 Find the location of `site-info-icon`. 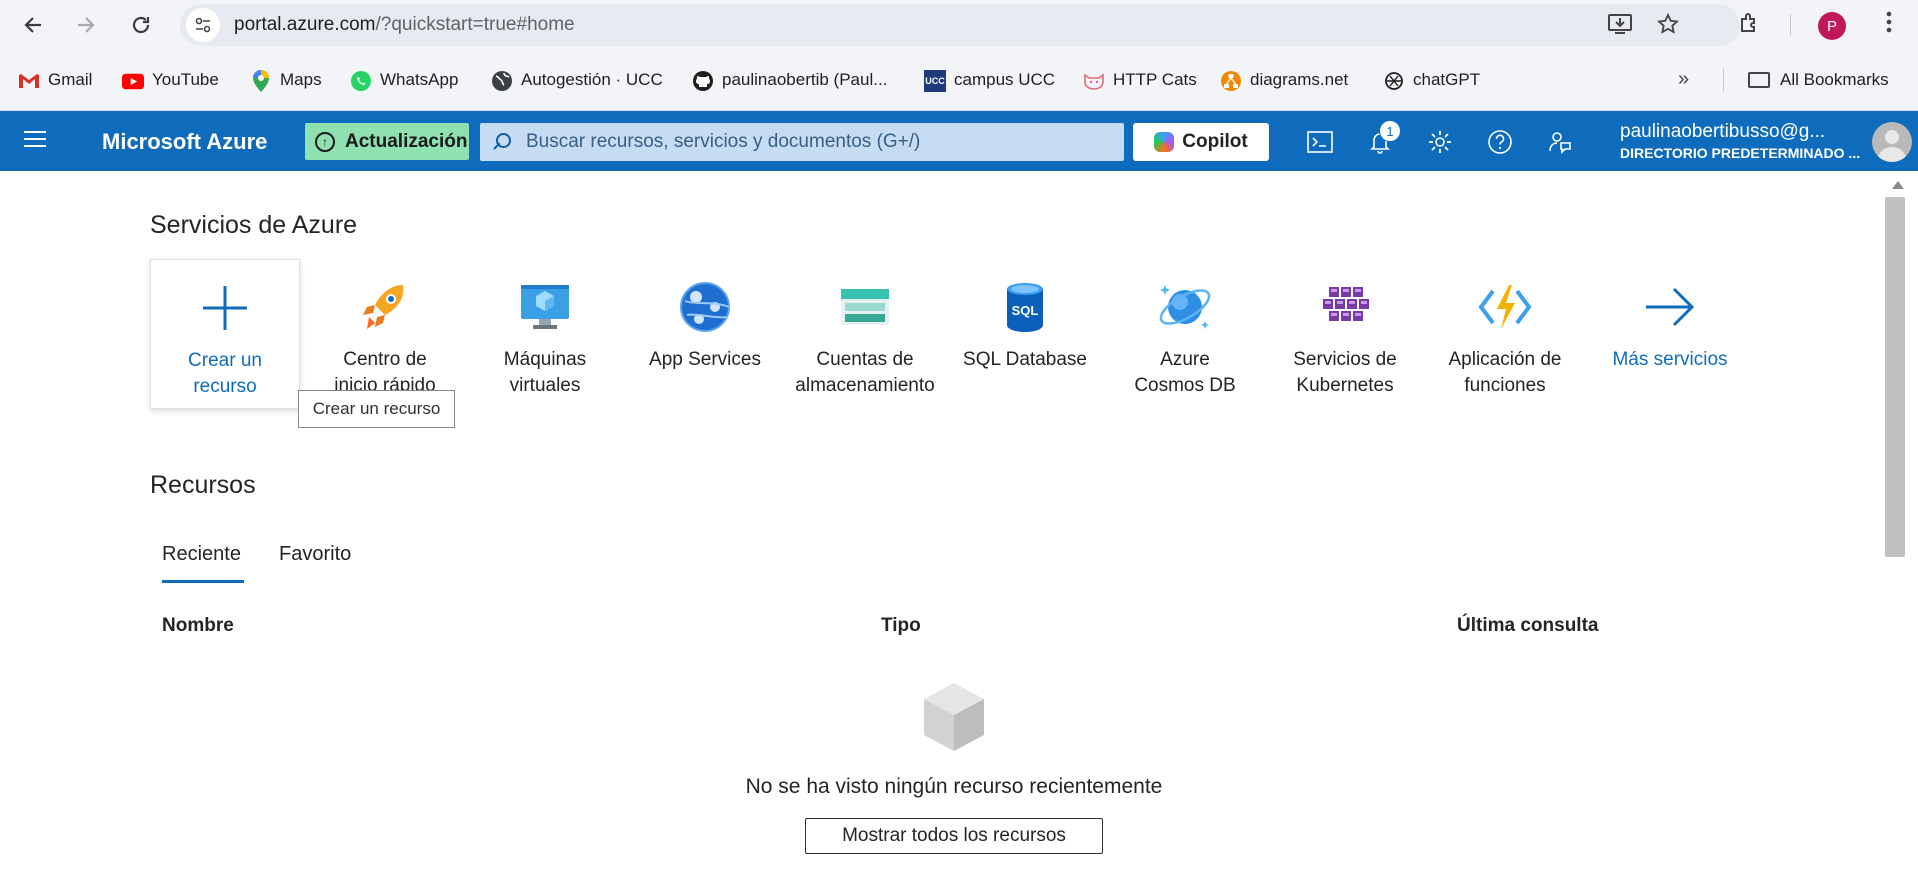

site-info-icon is located at coordinates (203, 25).